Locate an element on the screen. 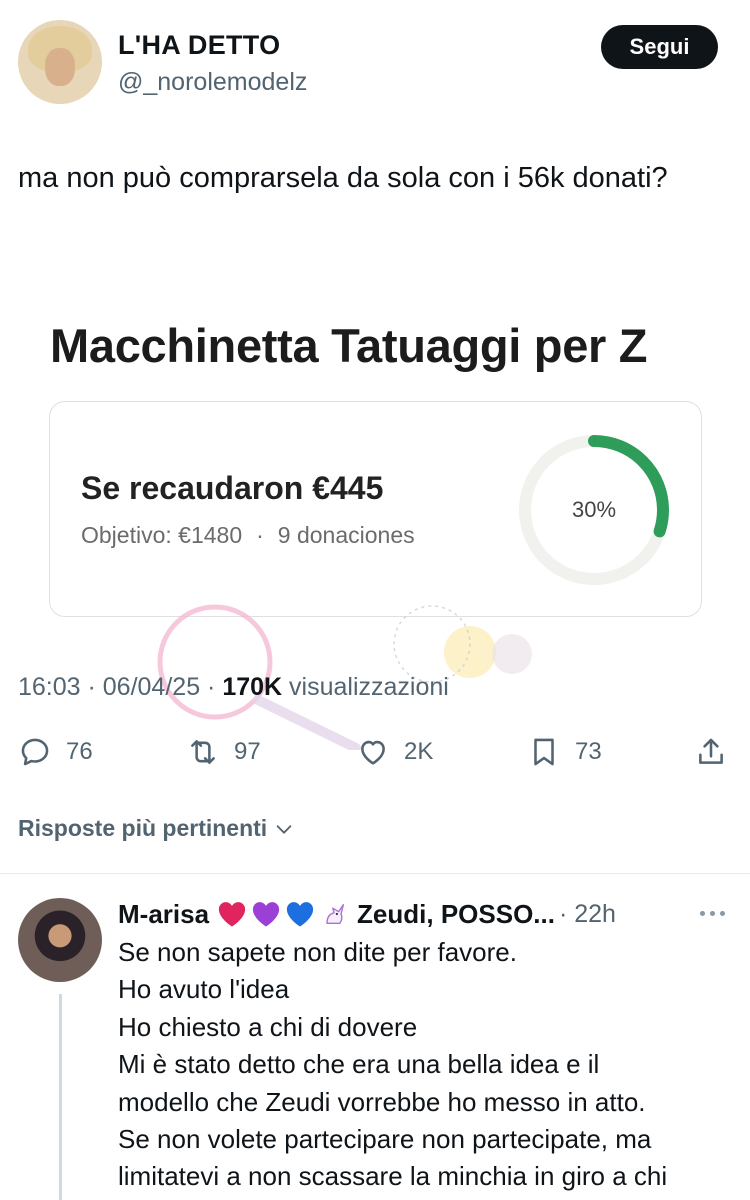 The height and width of the screenshot is (1200, 750). purple-heart-icon is located at coordinates (266, 914).